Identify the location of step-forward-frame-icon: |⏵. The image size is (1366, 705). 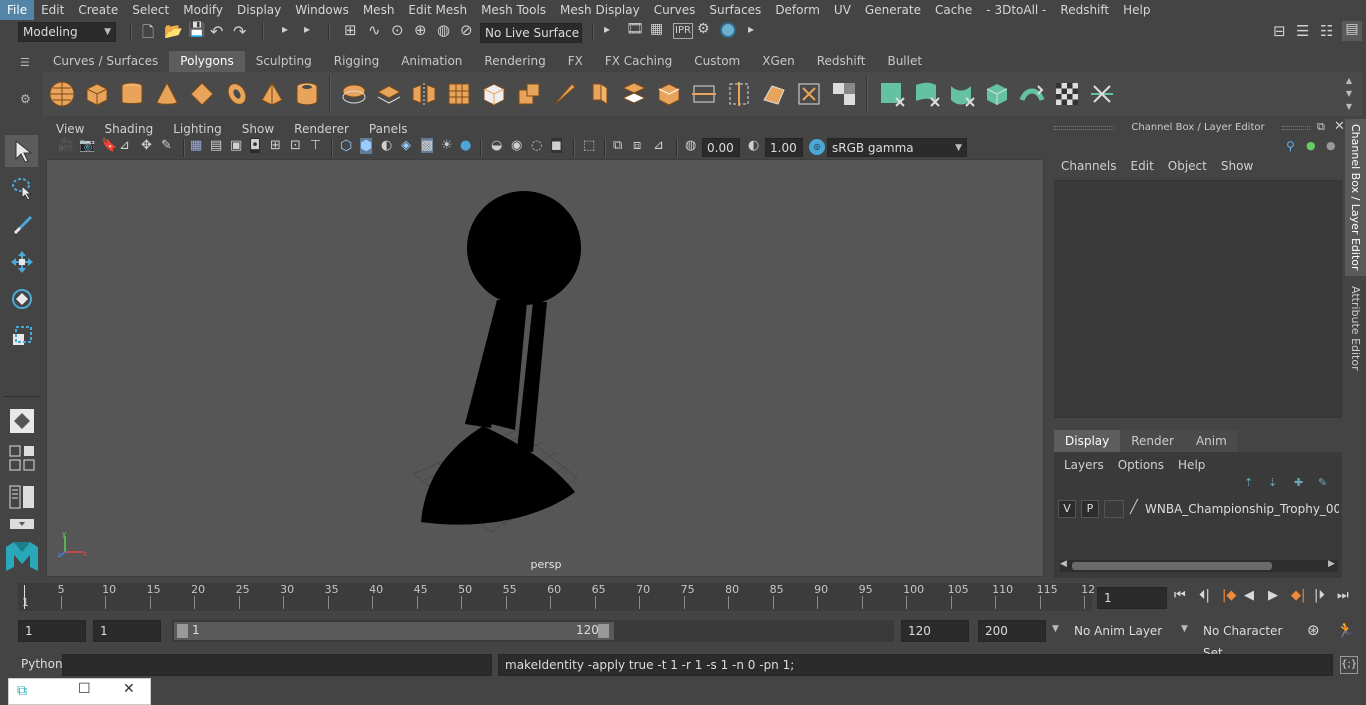
(1319, 595).